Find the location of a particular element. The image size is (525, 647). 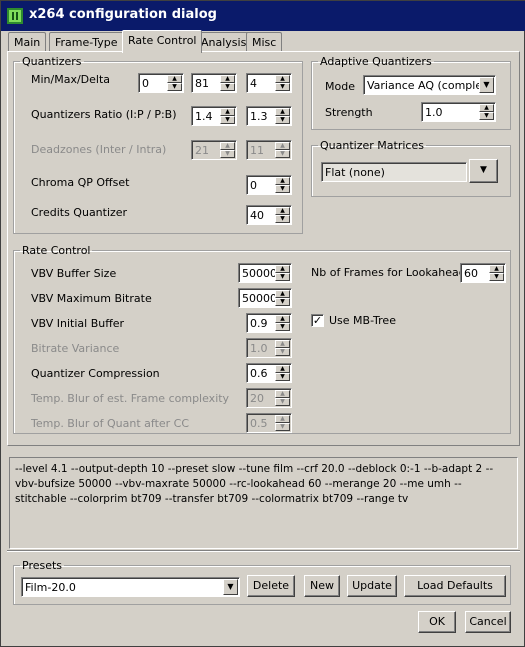

vbv-max-bitrate-spin: 50000 ▲ ▼ is located at coordinates (265, 298).